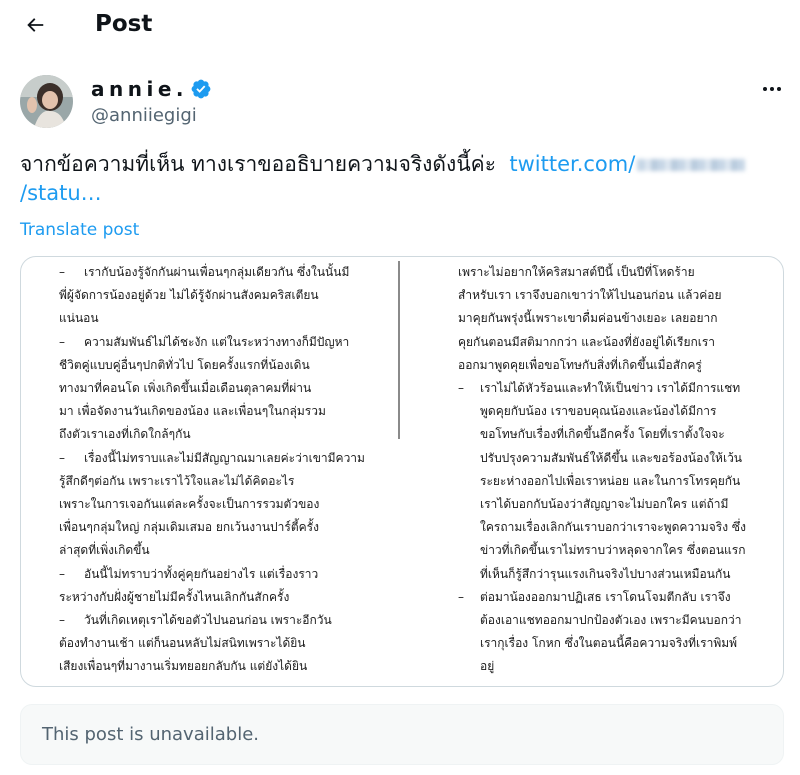  Describe the element at coordinates (79, 230) in the screenshot. I see `translate-post-link: Translate post` at that location.